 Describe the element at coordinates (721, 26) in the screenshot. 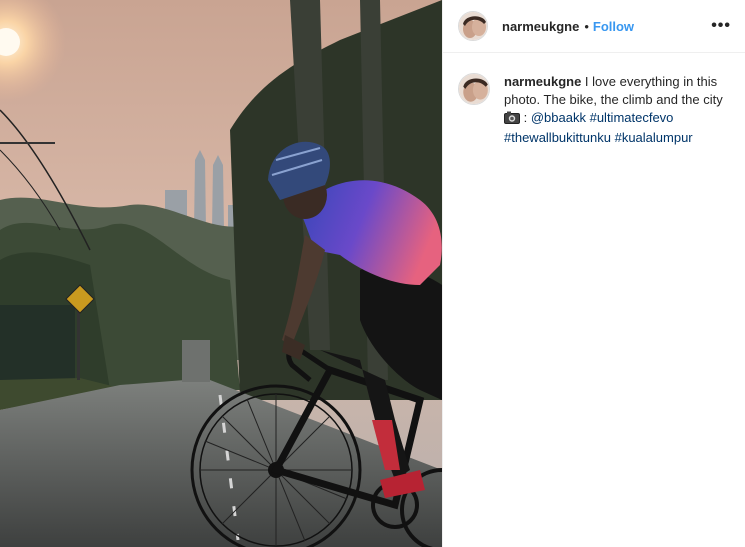

I see `more-options-icon: •••` at that location.